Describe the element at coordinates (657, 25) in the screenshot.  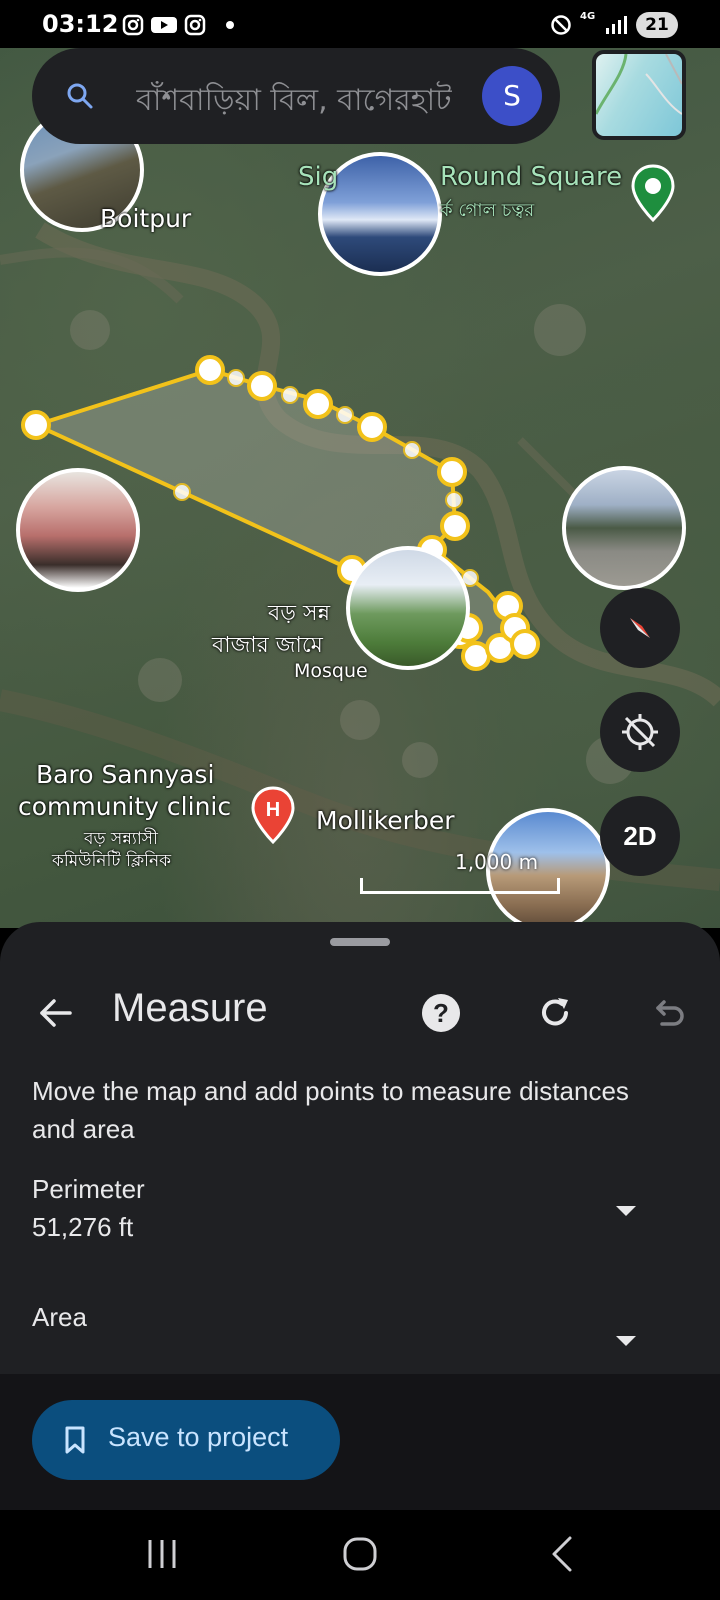
I see `battery-indicator: 21` at that location.